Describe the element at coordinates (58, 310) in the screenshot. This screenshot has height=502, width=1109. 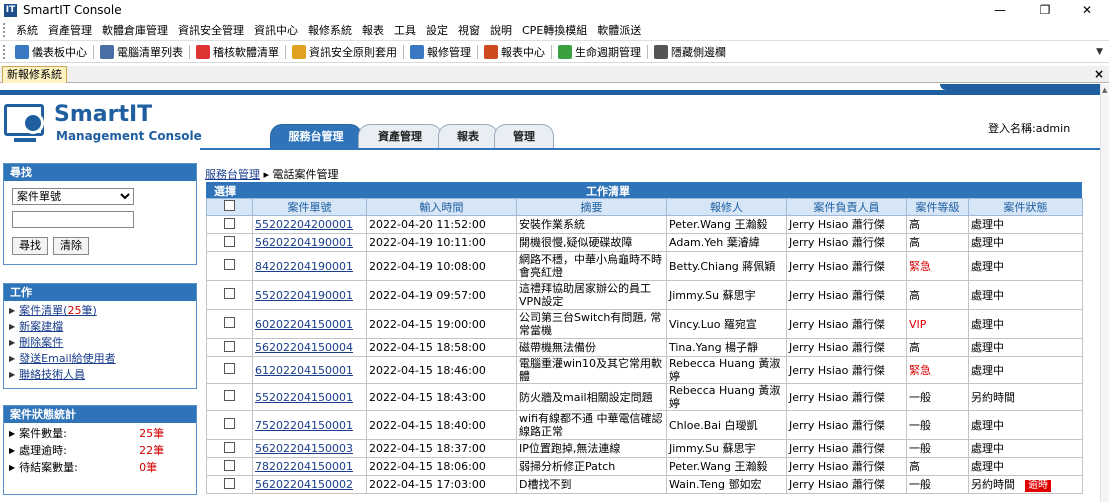
I see `case-list-link: 案件清單(25筆)` at that location.